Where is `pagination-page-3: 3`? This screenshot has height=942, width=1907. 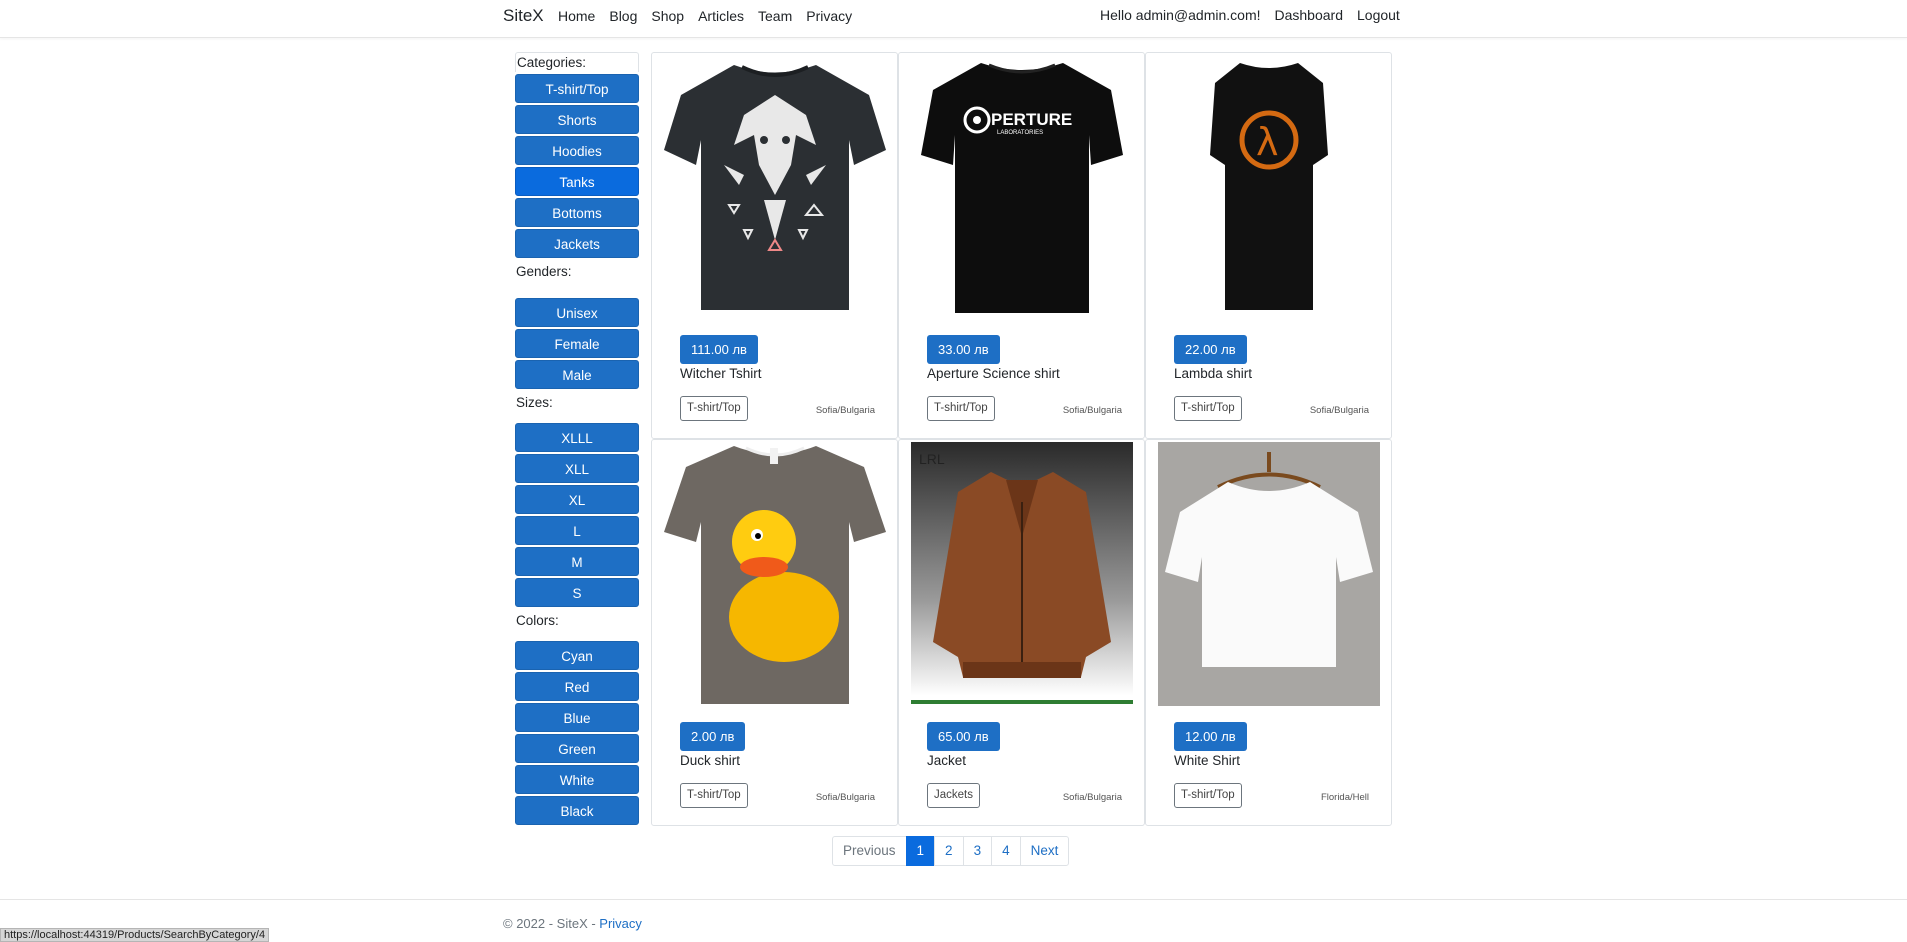
pagination-page-3: 3 is located at coordinates (977, 851).